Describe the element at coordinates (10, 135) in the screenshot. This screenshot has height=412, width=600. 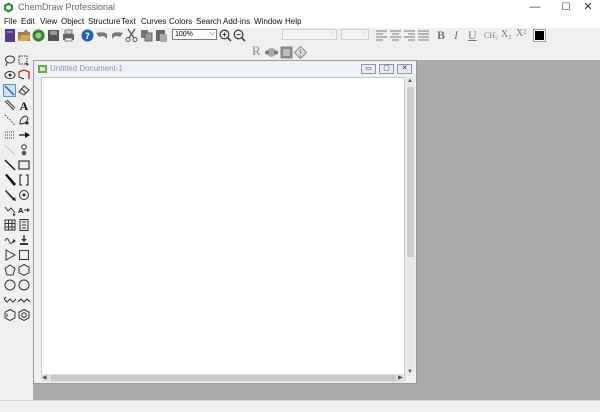
I see `hash-bond-icon` at that location.